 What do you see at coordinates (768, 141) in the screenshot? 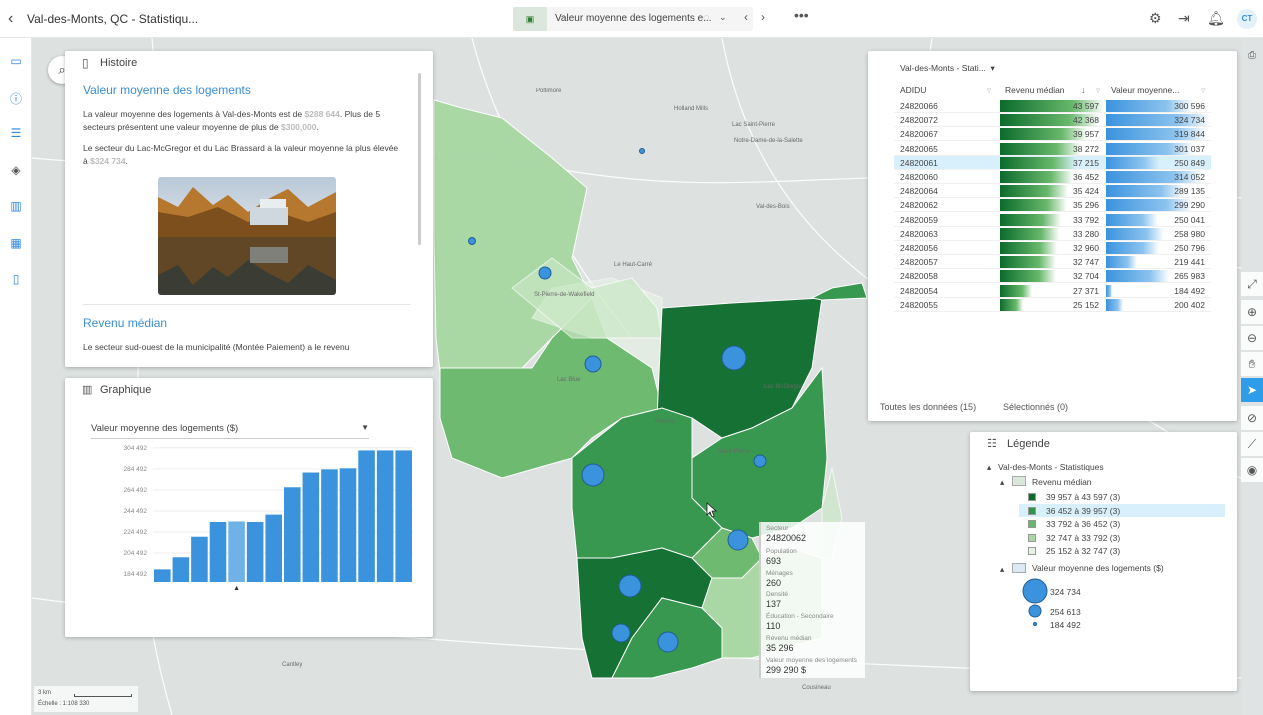
I see `place-label: Notre-Dame-de-la-Salette` at bounding box center [768, 141].